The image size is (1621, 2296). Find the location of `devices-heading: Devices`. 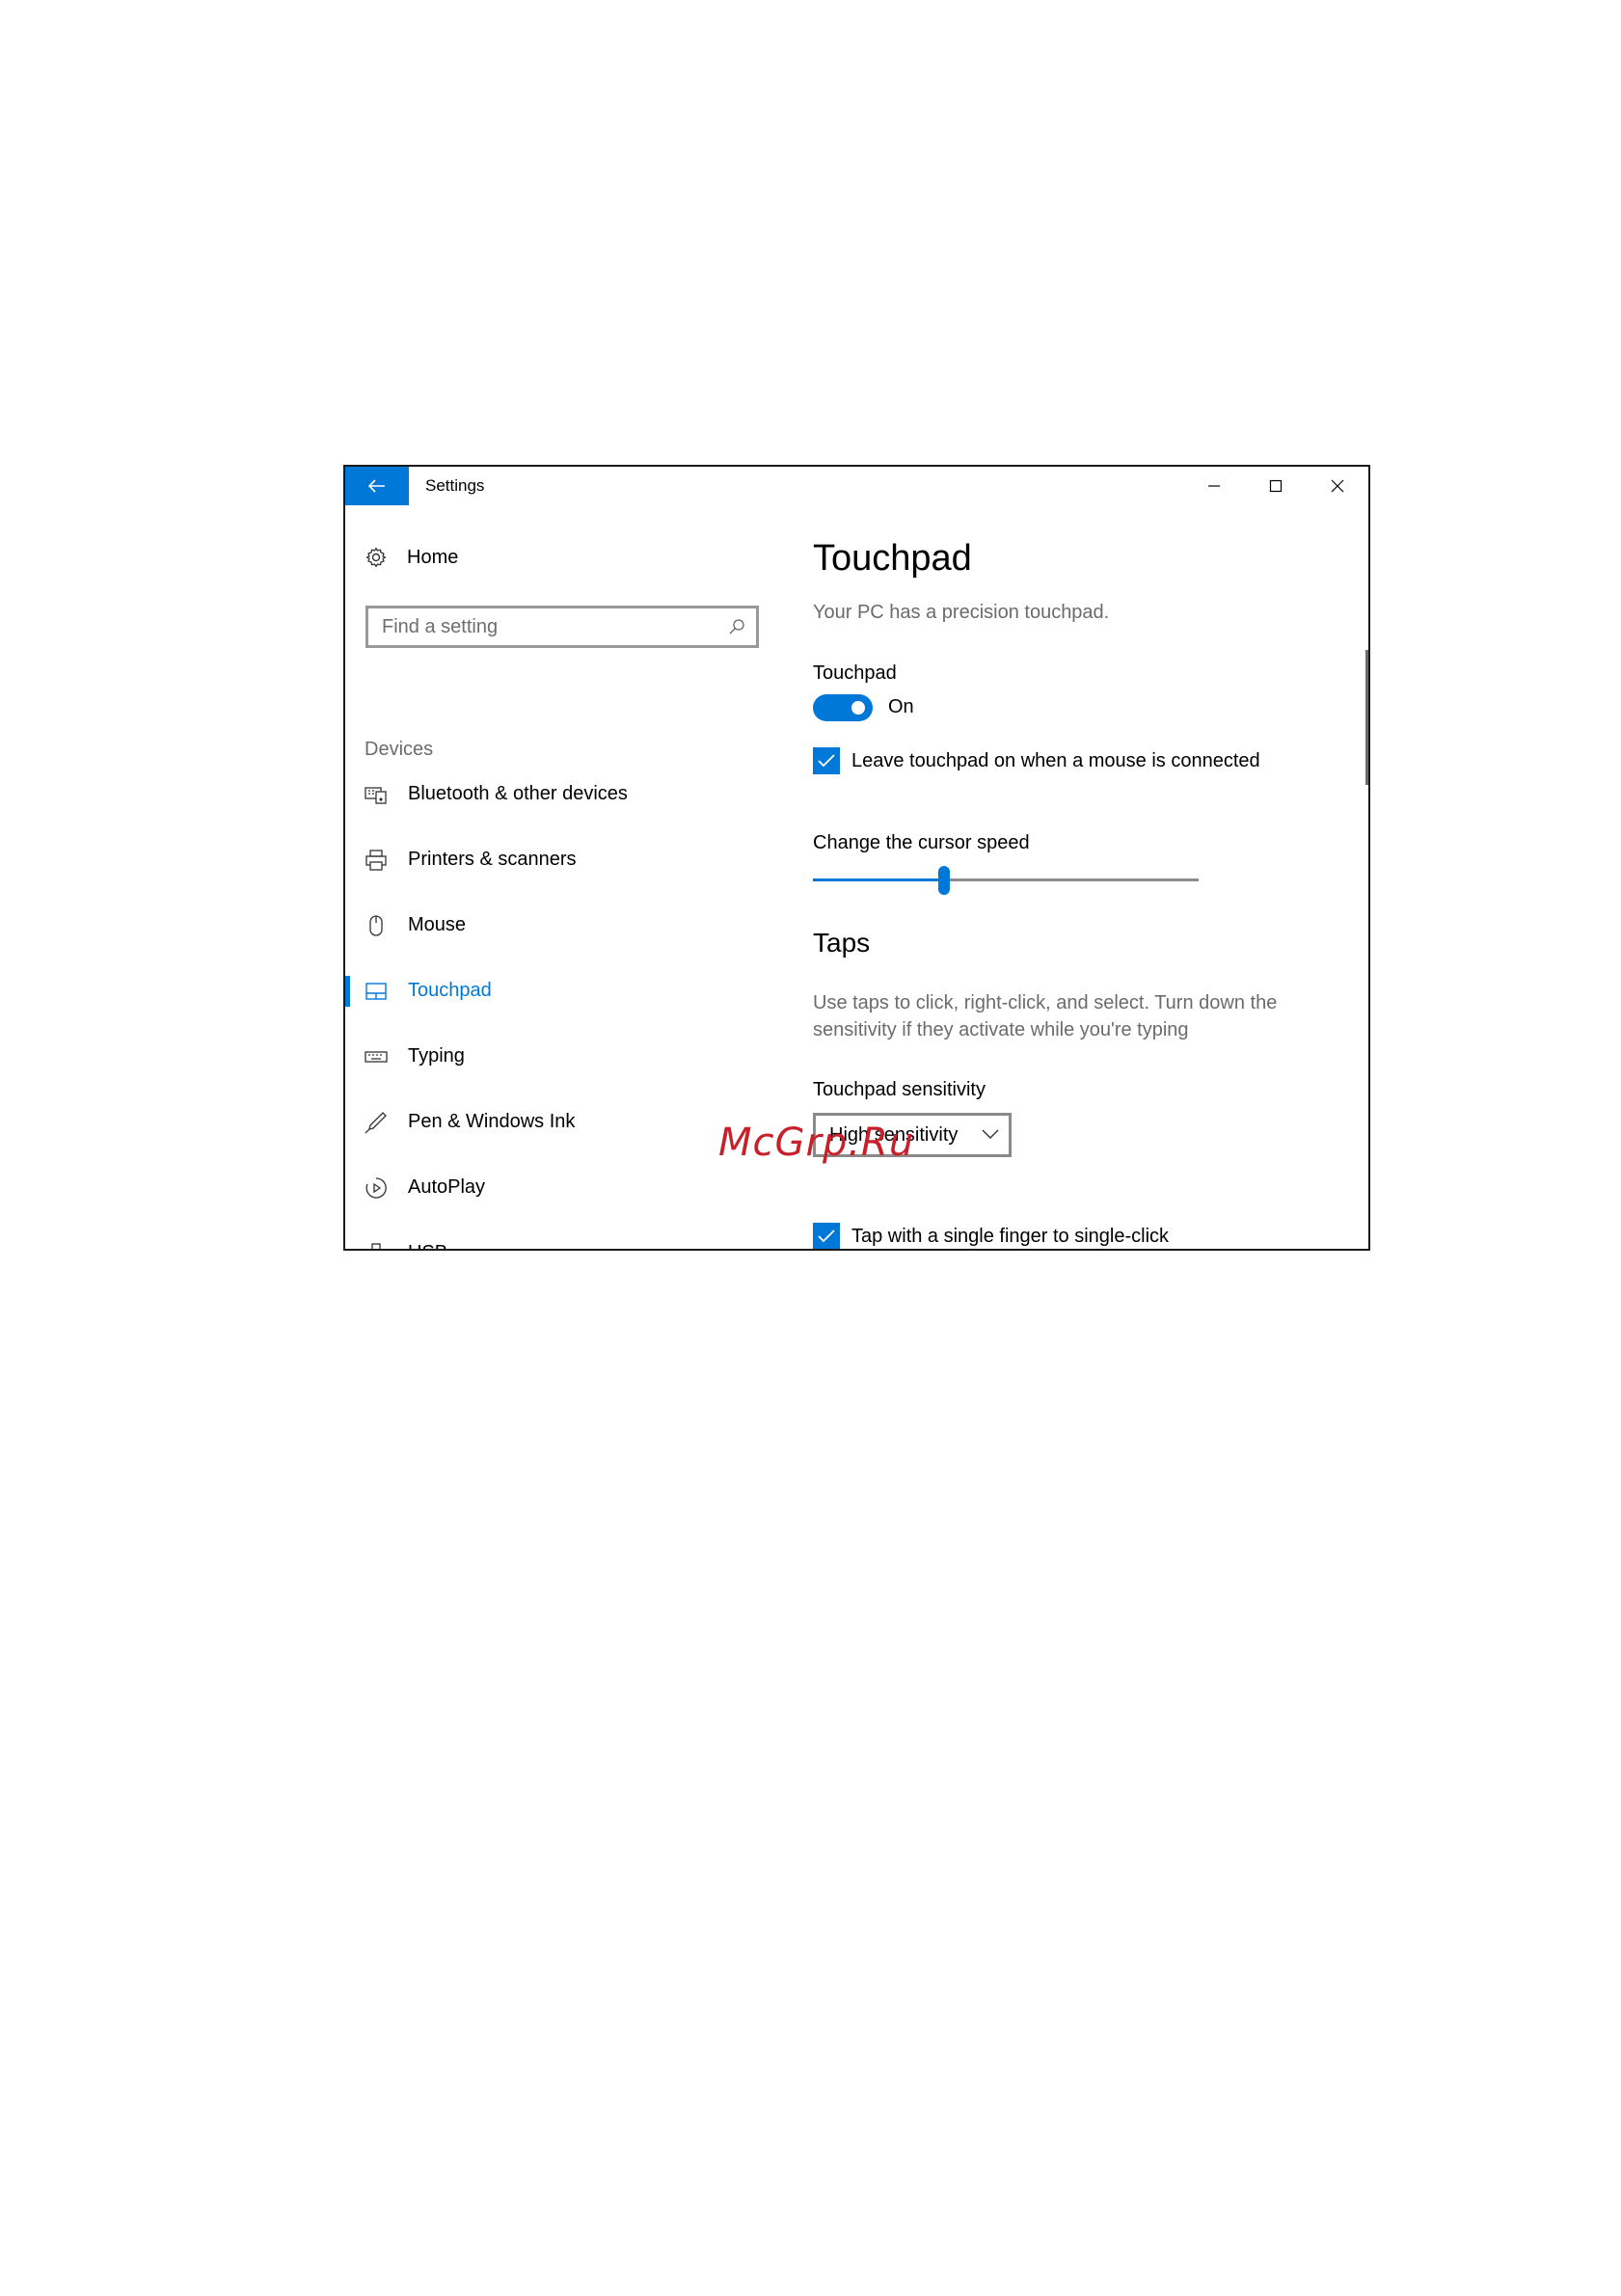

devices-heading: Devices is located at coordinates (399, 749).